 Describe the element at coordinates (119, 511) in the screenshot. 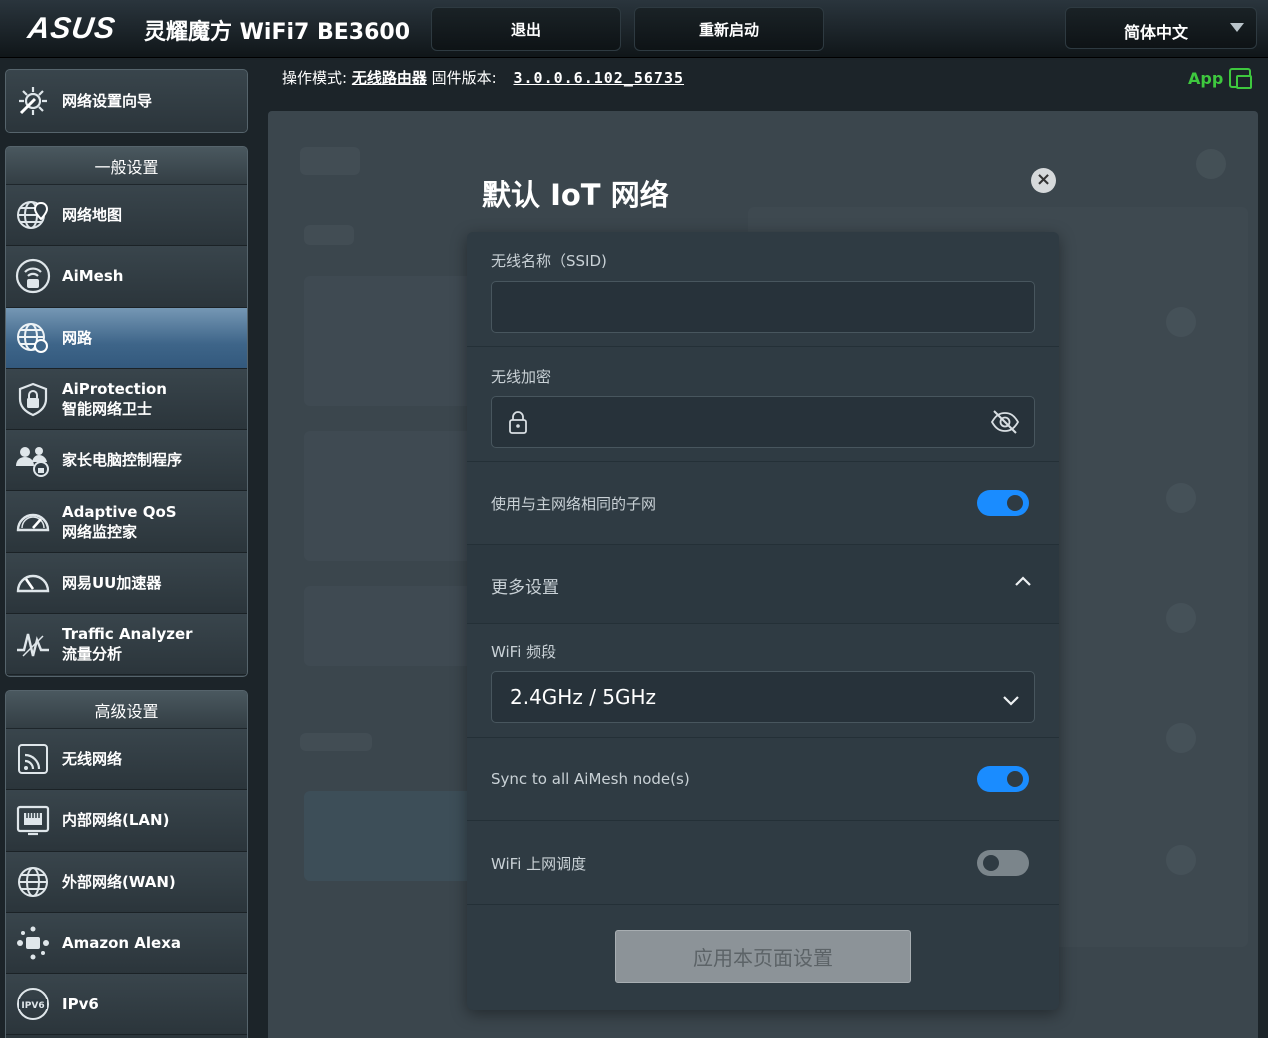

I see `sidebar-item-label: Adaptive QoS` at that location.